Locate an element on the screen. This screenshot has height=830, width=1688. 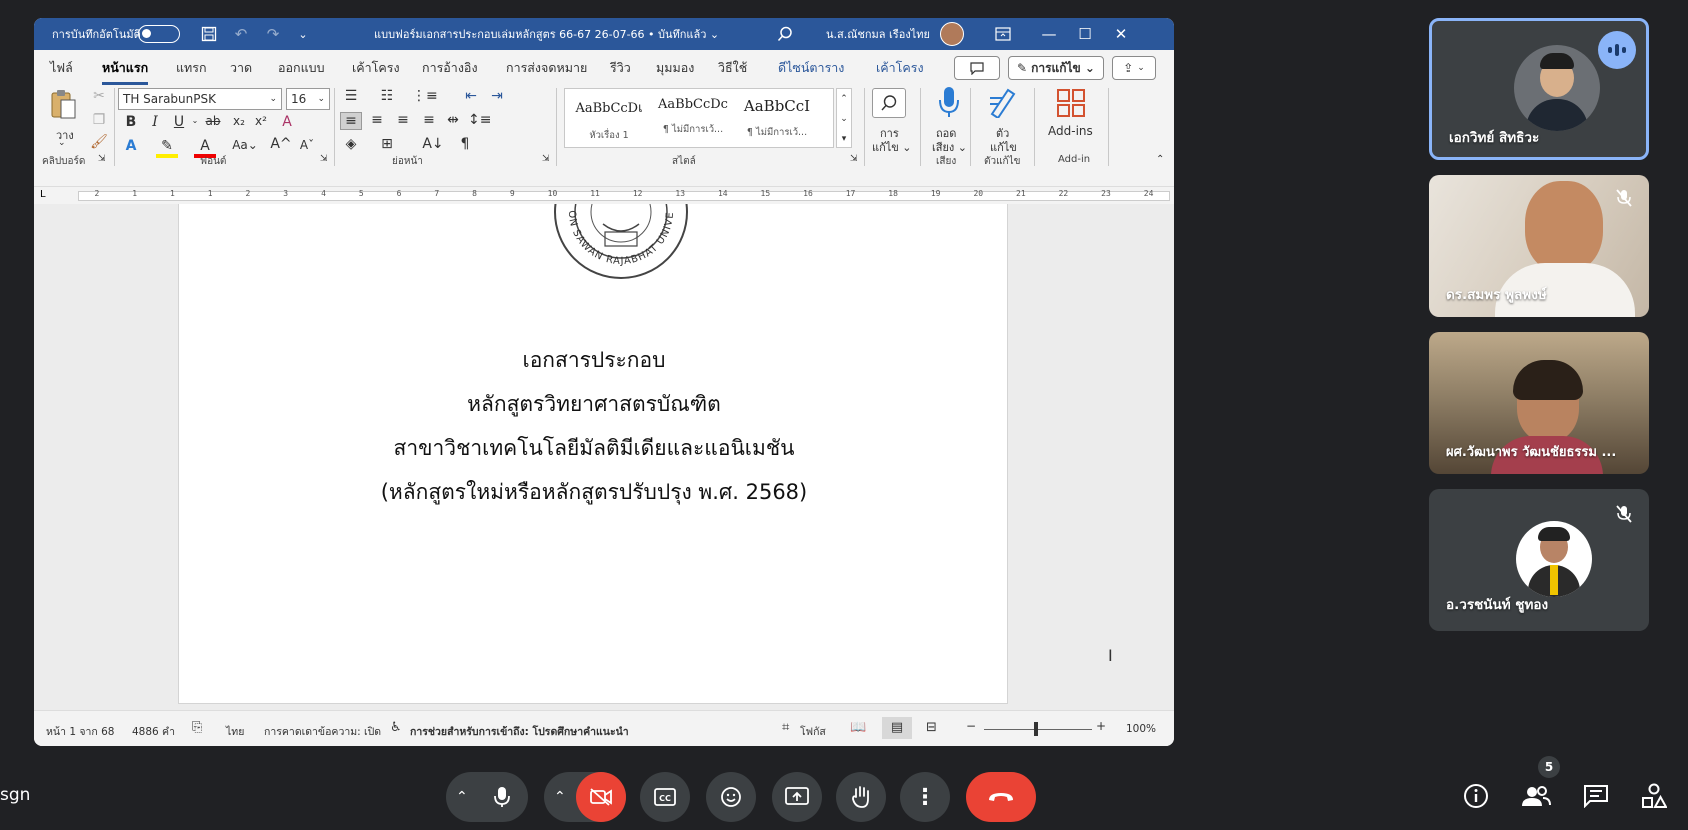
align-left-icon: ≡ is located at coordinates (351, 121).